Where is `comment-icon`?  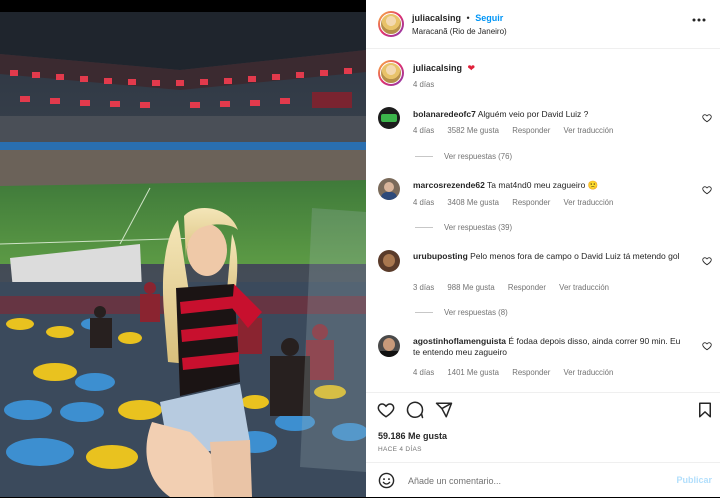
comment-icon is located at coordinates (415, 410).